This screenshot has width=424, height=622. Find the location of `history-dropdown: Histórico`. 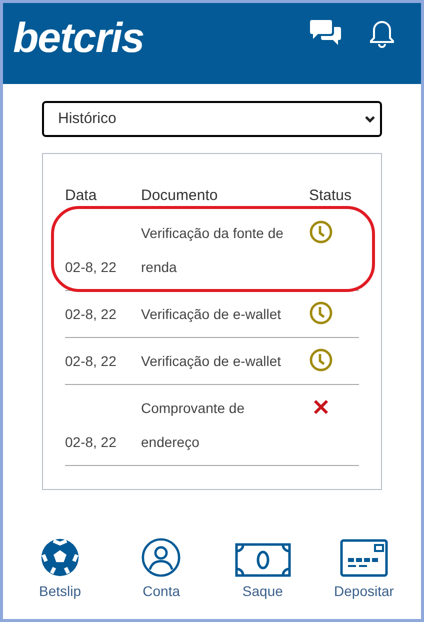

history-dropdown: Histórico is located at coordinates (212, 119).